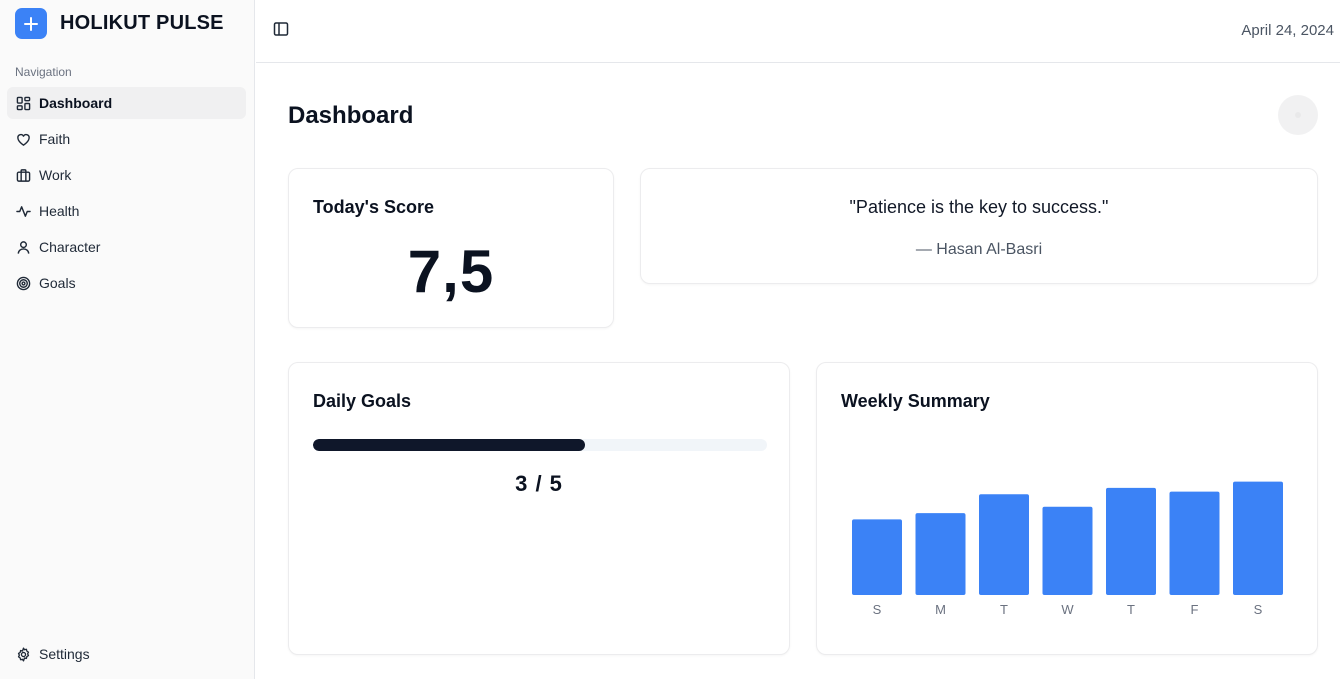 The image size is (1340, 679). What do you see at coordinates (373, 207) in the screenshot?
I see `score-card-title: Today's Score` at bounding box center [373, 207].